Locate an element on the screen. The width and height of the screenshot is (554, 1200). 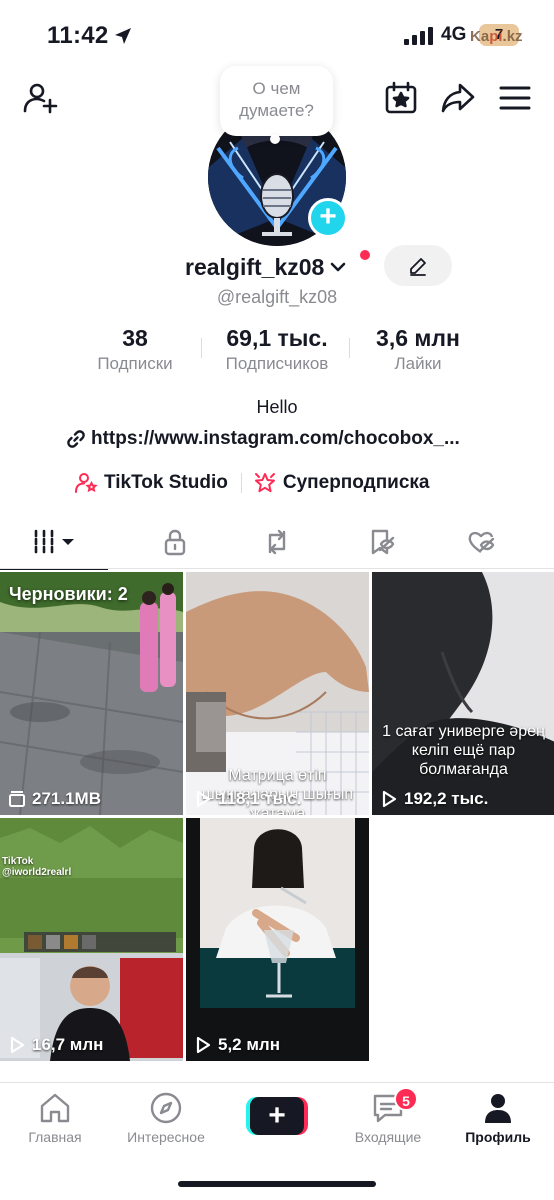
compass-icon is located at coordinates (166, 1108).